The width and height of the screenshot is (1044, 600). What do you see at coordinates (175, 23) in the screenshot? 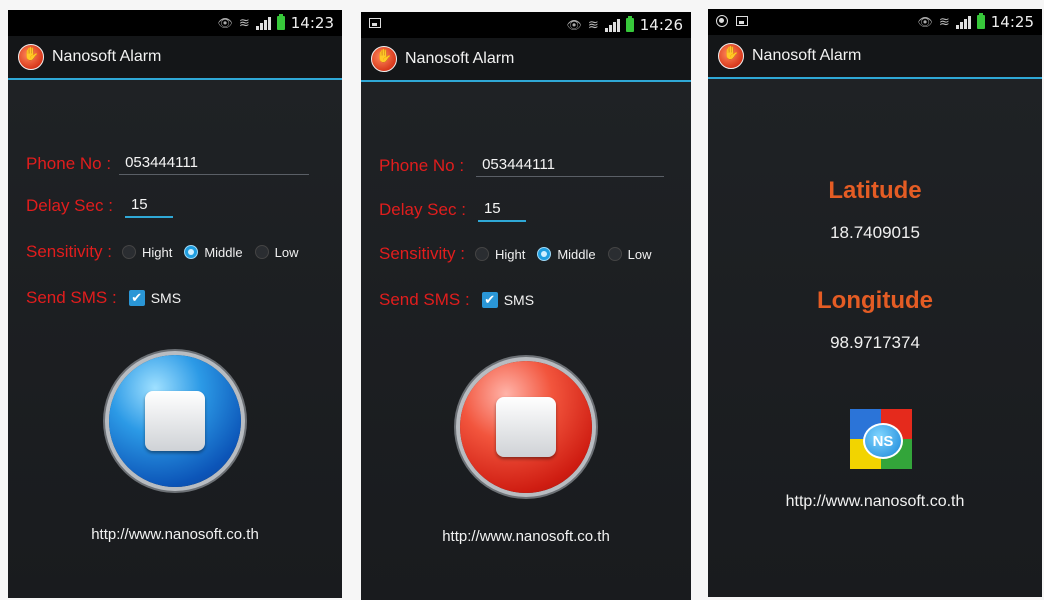
I see `status-bar: 👁 ≋ 14:23` at bounding box center [175, 23].